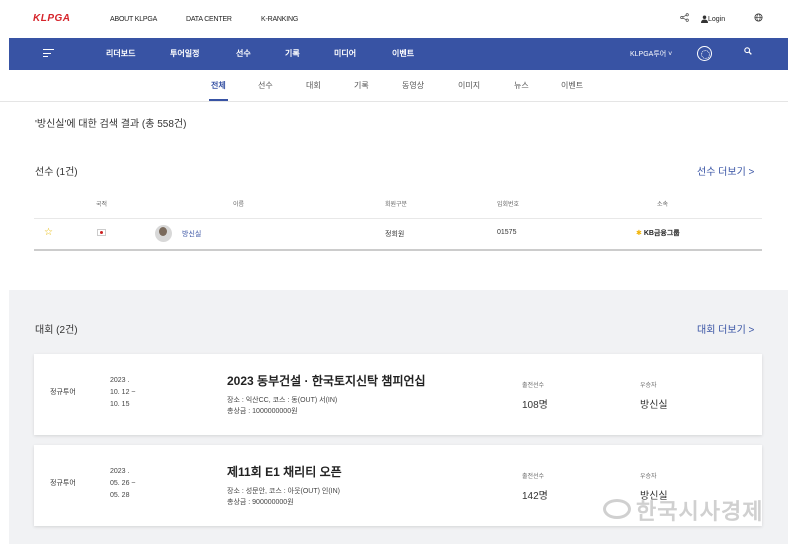  What do you see at coordinates (282, 400) in the screenshot?
I see `tournament-venue: 장소 : 익산CC, 코스 : 동(OUT) 서(IN)` at bounding box center [282, 400].